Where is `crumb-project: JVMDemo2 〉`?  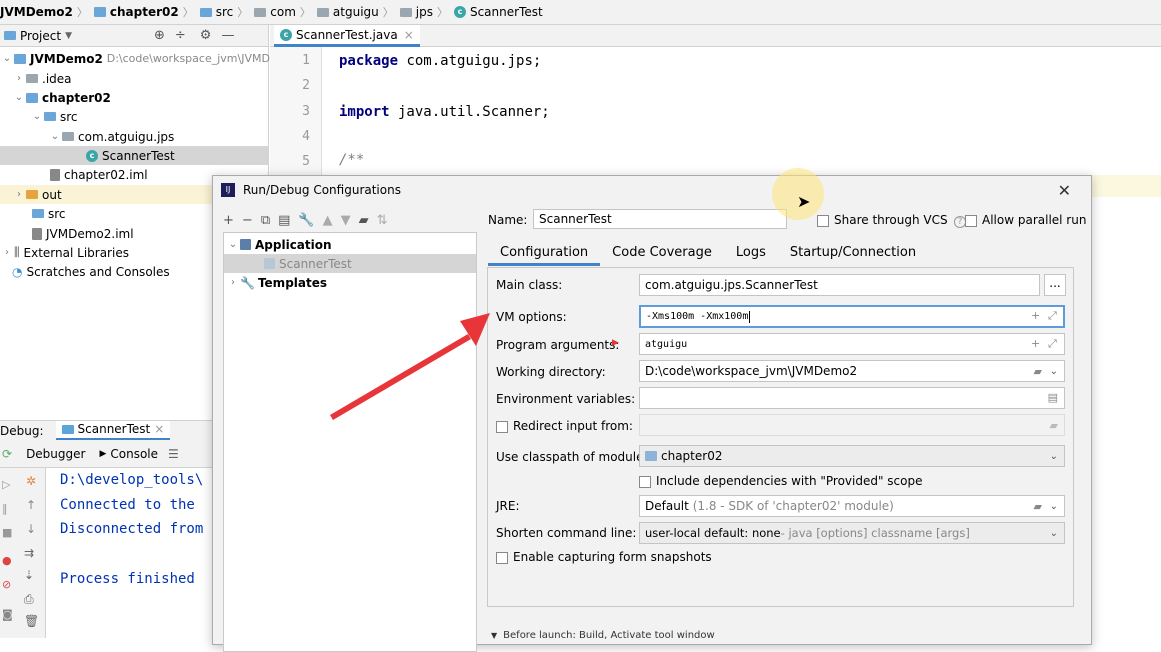
crumb-project: JVMDemo2 〉 is located at coordinates (46, 12).